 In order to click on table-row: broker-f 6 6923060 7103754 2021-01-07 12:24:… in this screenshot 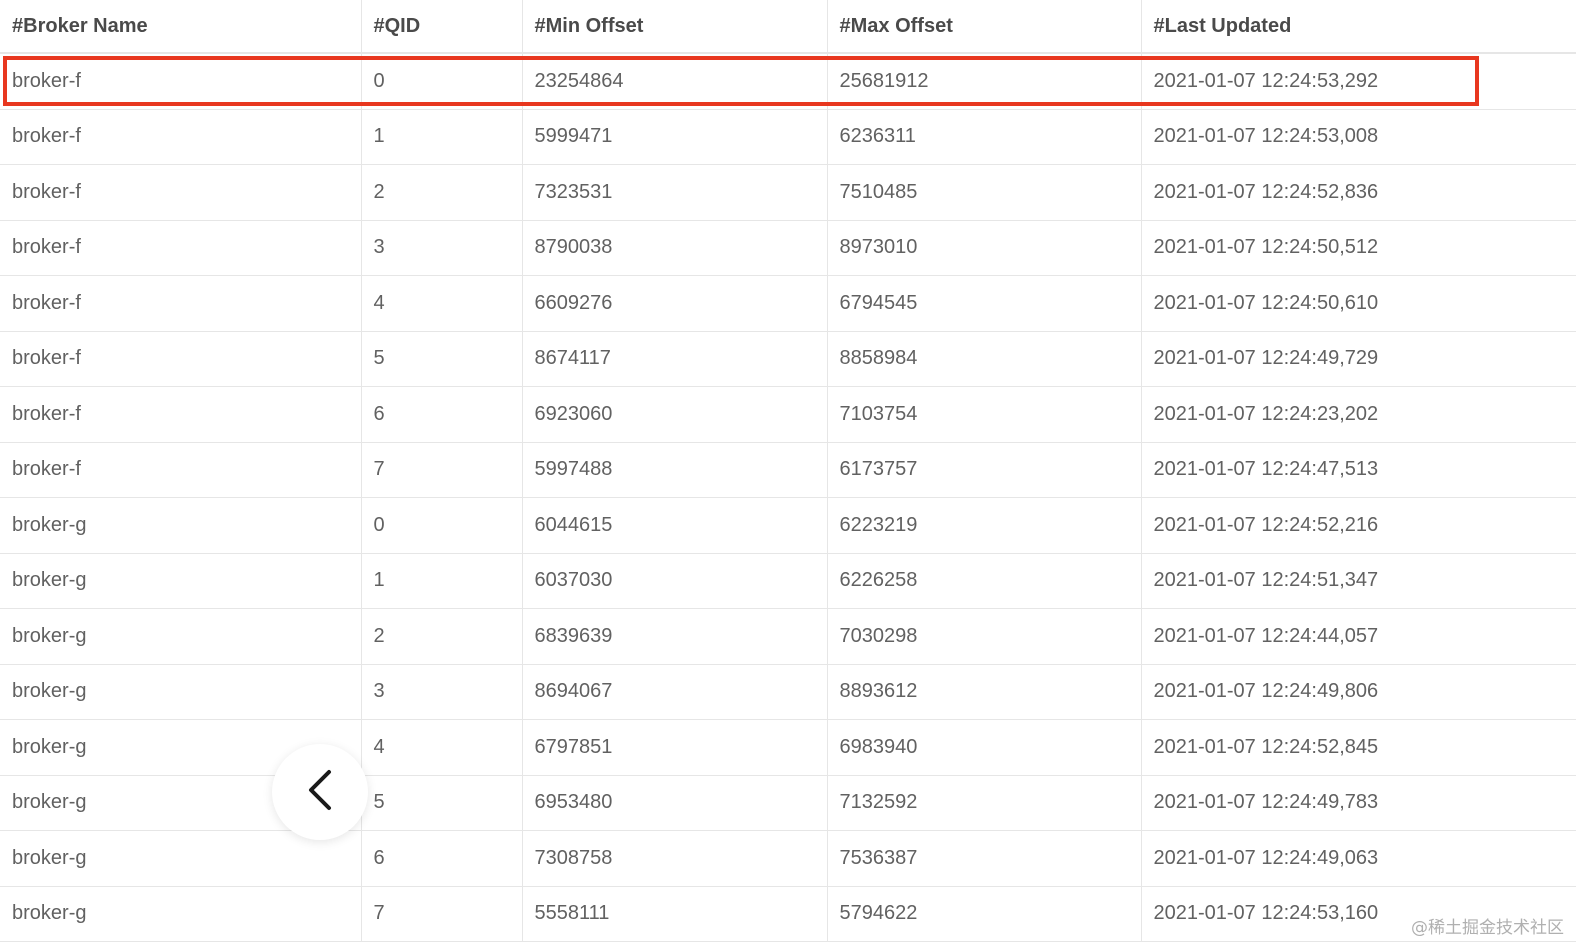, I will do `click(788, 414)`.